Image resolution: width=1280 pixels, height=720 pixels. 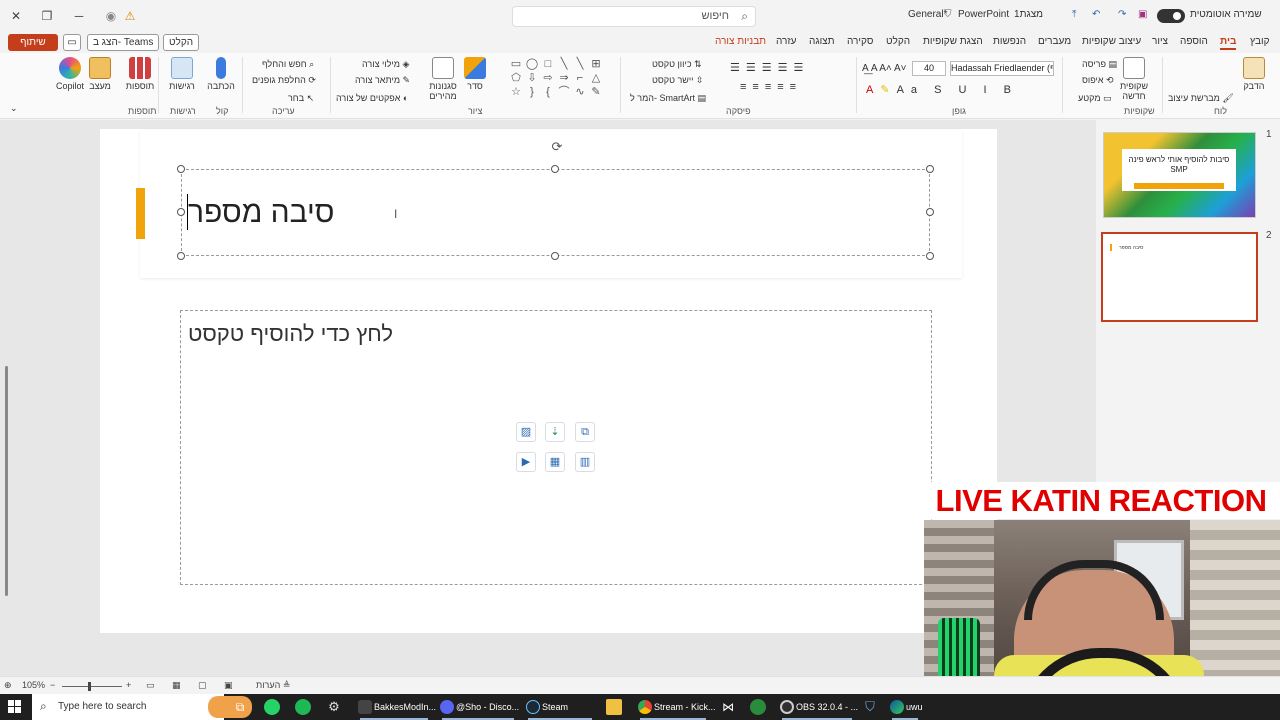 What do you see at coordinates (240, 707) in the screenshot?
I see `task-view-icon: ⧉` at bounding box center [240, 707].